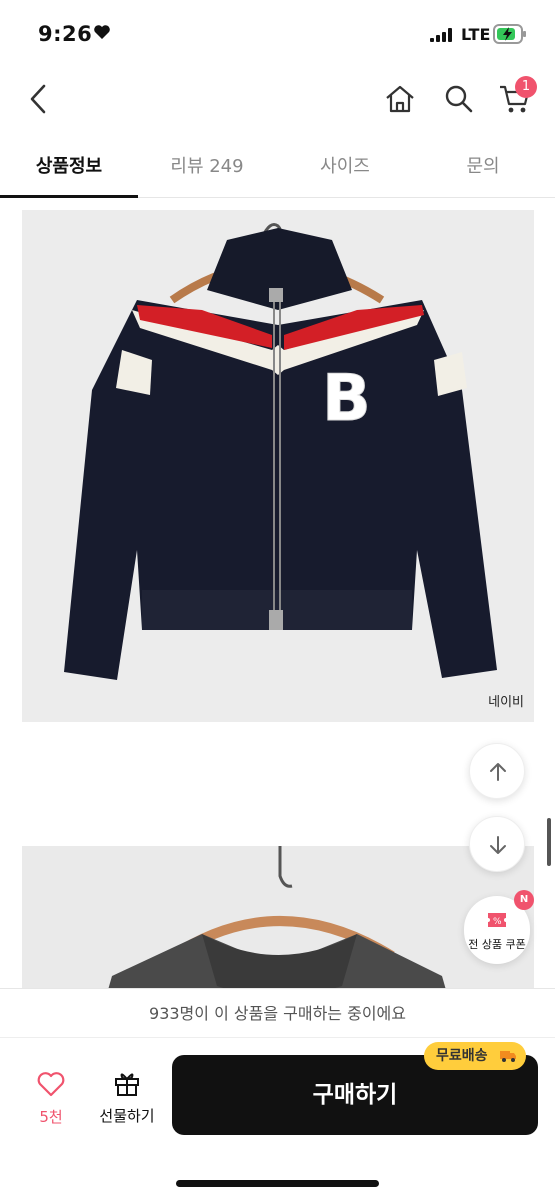  I want to click on product-tabs: 상품정보 리뷰 249 사이즈 문의, so click(277, 169).